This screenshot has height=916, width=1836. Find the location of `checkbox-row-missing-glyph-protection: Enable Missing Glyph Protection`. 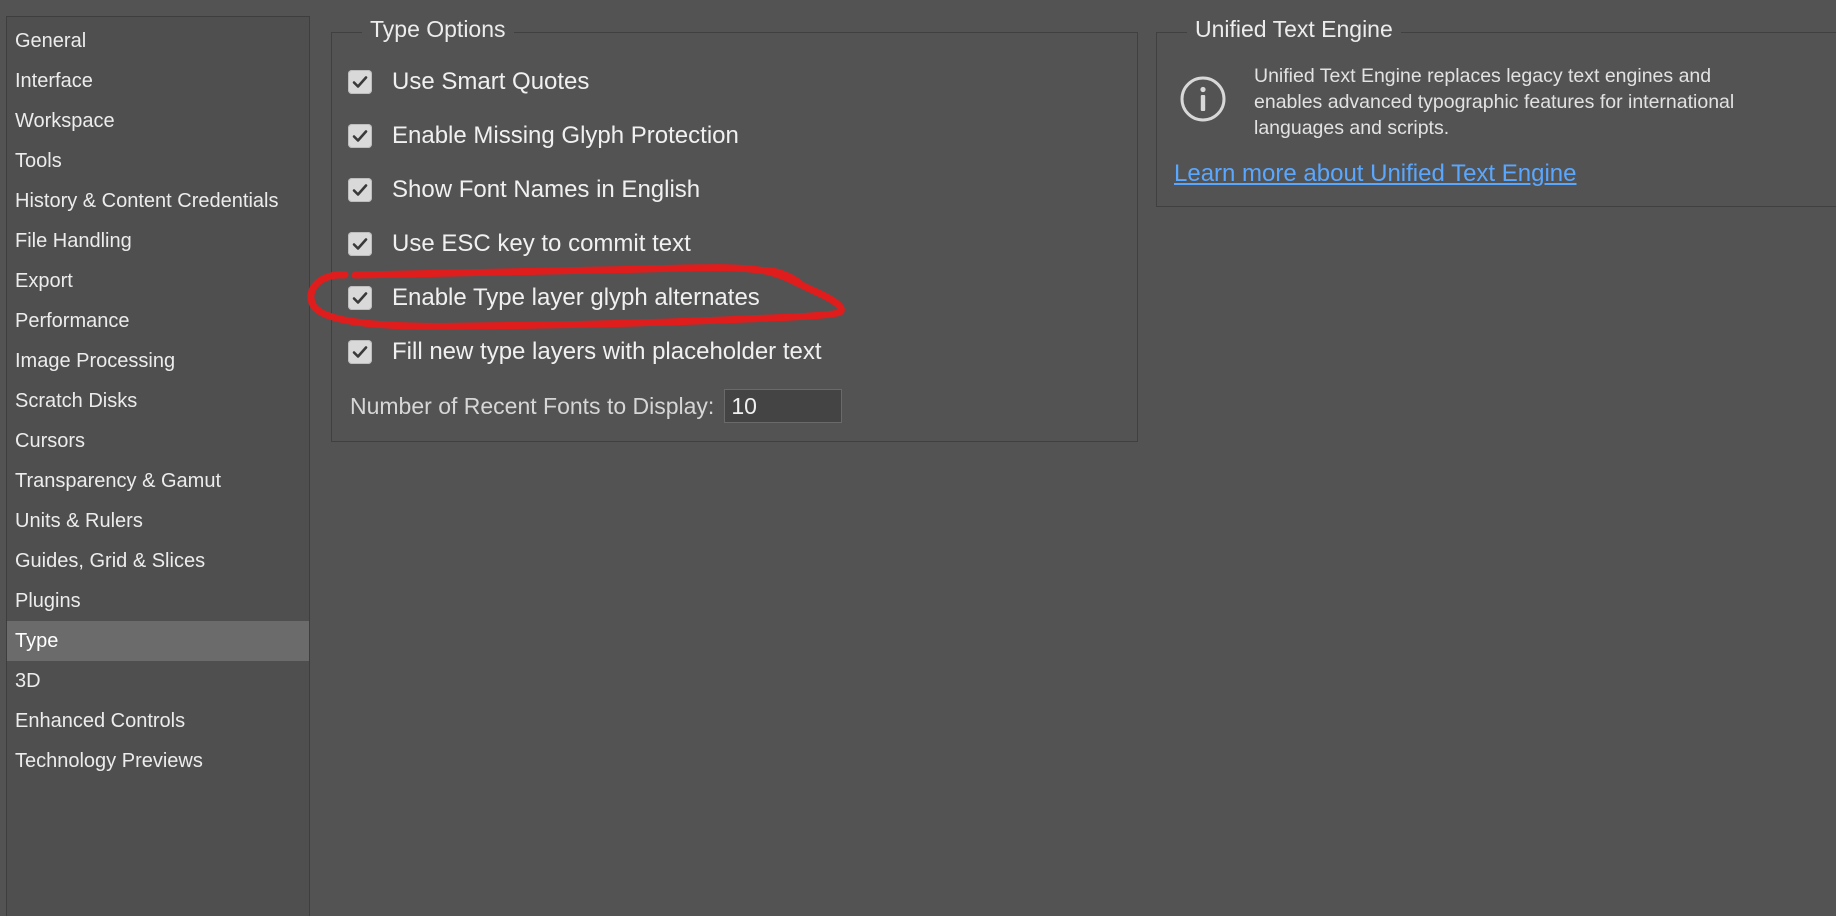

checkbox-row-missing-glyph-protection: Enable Missing Glyph Protection is located at coordinates (543, 136).